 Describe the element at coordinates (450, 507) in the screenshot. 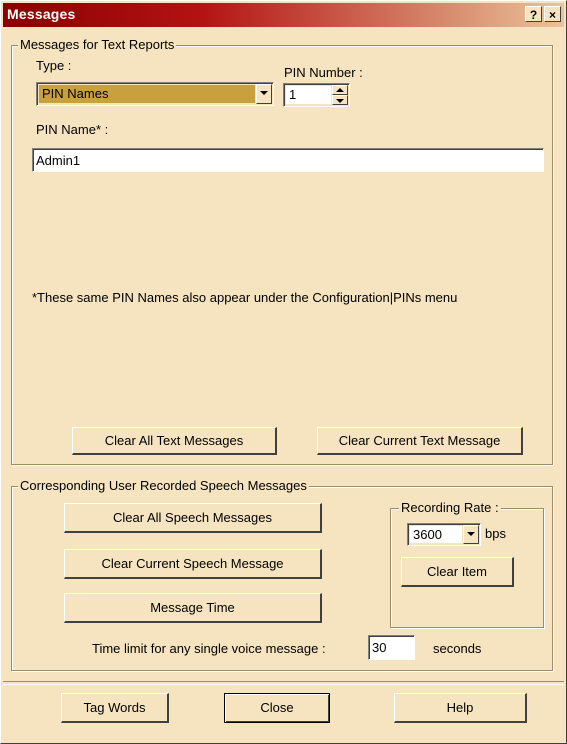

I see `recording-rate-legend: Recording Rate :` at that location.